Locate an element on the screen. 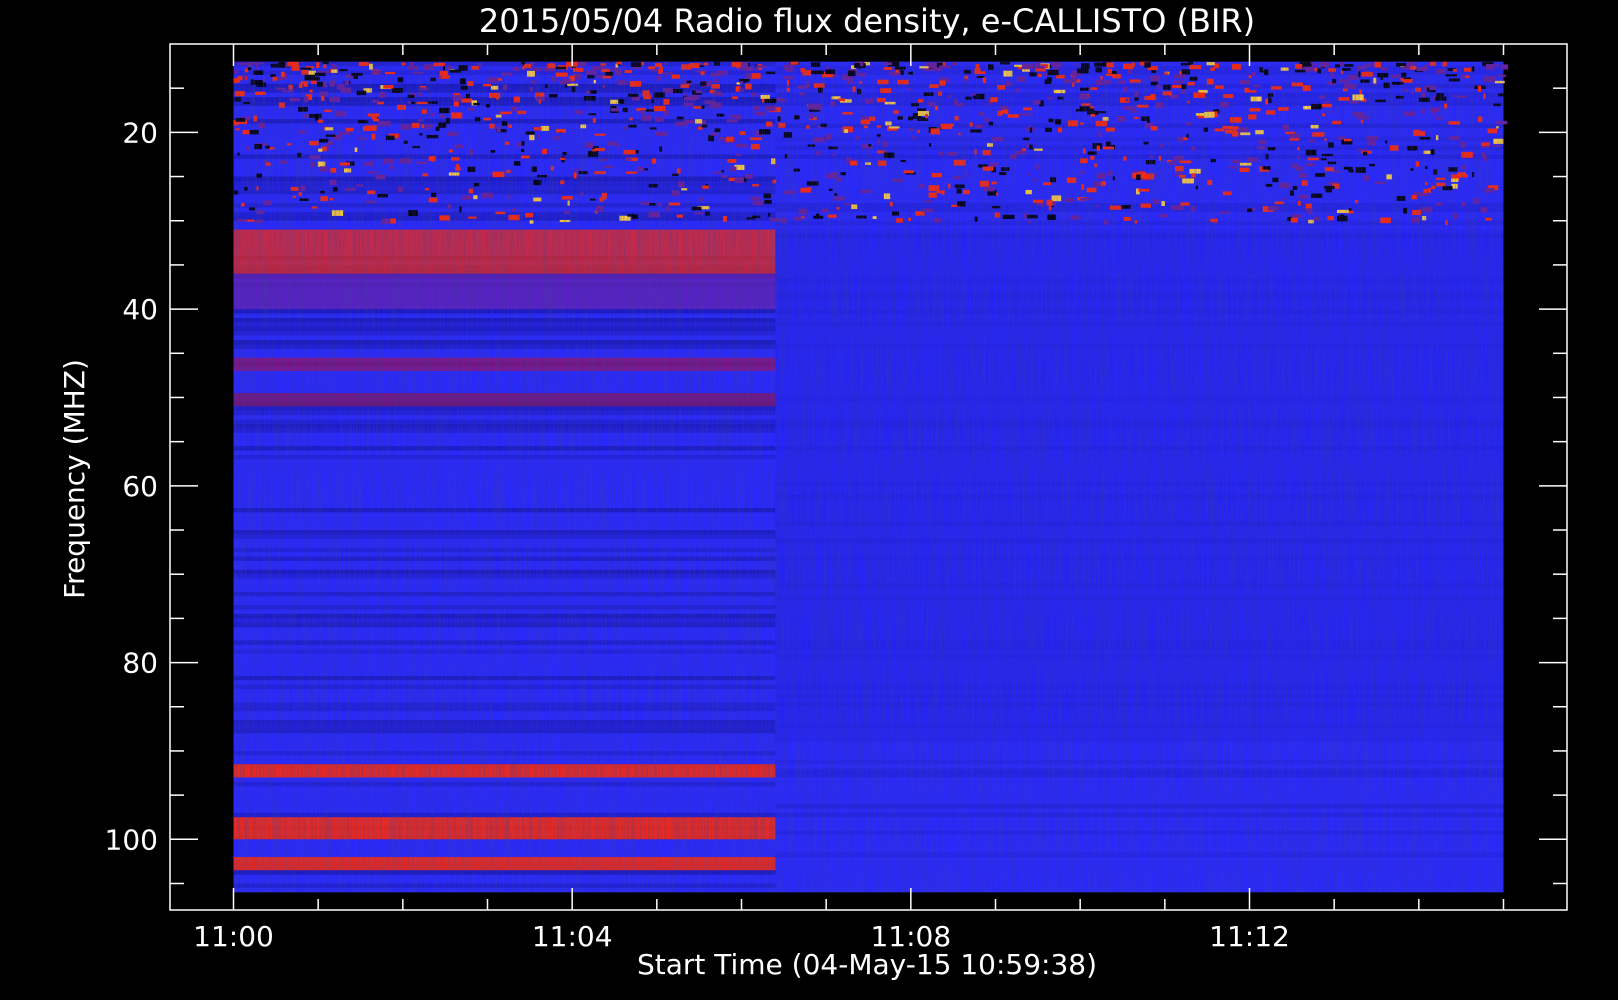  x-tick-label: 11:04 is located at coordinates (572, 936).